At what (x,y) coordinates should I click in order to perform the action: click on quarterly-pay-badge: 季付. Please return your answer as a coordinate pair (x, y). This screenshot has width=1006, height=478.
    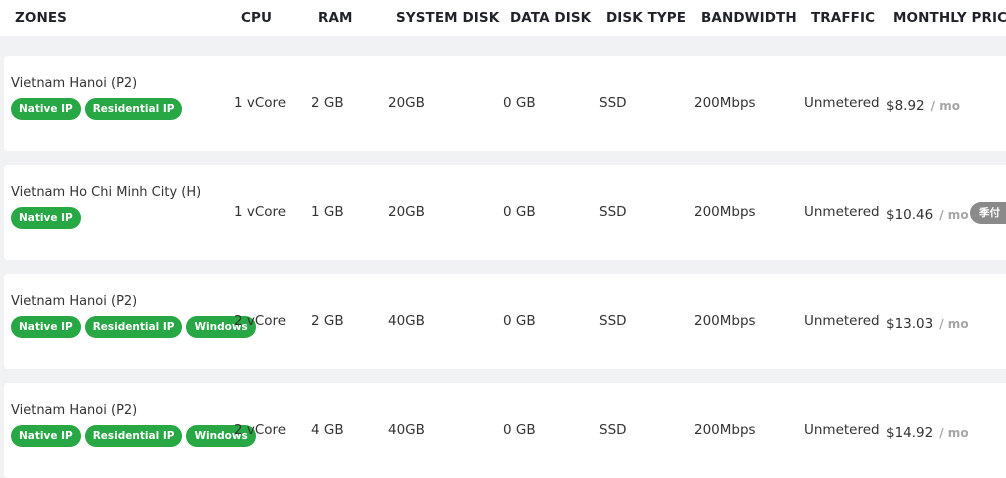
    Looking at the image, I should click on (988, 213).